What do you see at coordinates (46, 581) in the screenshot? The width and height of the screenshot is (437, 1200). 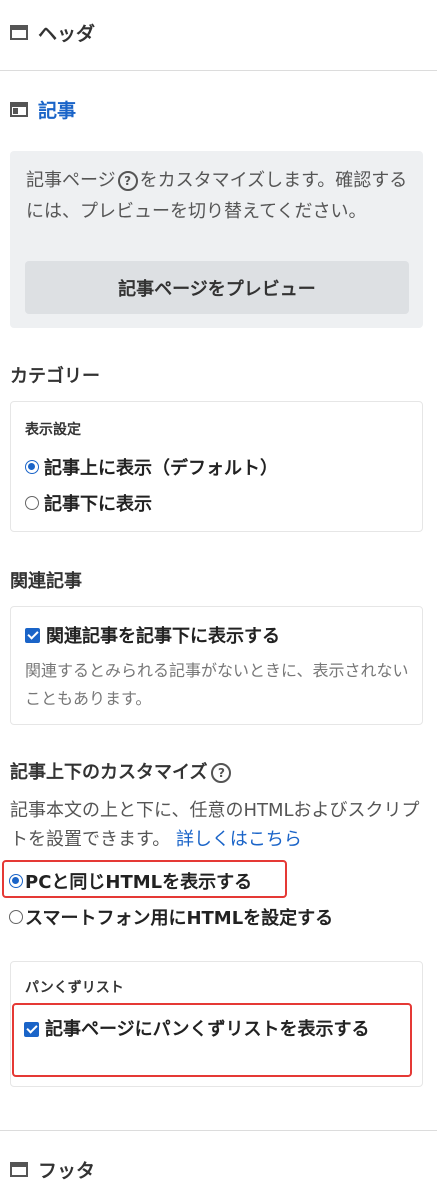 I see `related-title: 関連記事` at bounding box center [46, 581].